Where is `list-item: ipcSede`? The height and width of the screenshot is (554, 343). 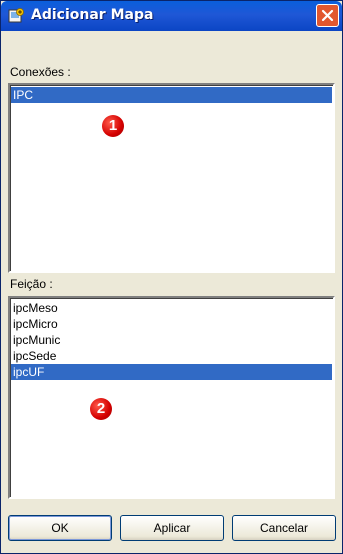
list-item: ipcSede is located at coordinates (171, 356).